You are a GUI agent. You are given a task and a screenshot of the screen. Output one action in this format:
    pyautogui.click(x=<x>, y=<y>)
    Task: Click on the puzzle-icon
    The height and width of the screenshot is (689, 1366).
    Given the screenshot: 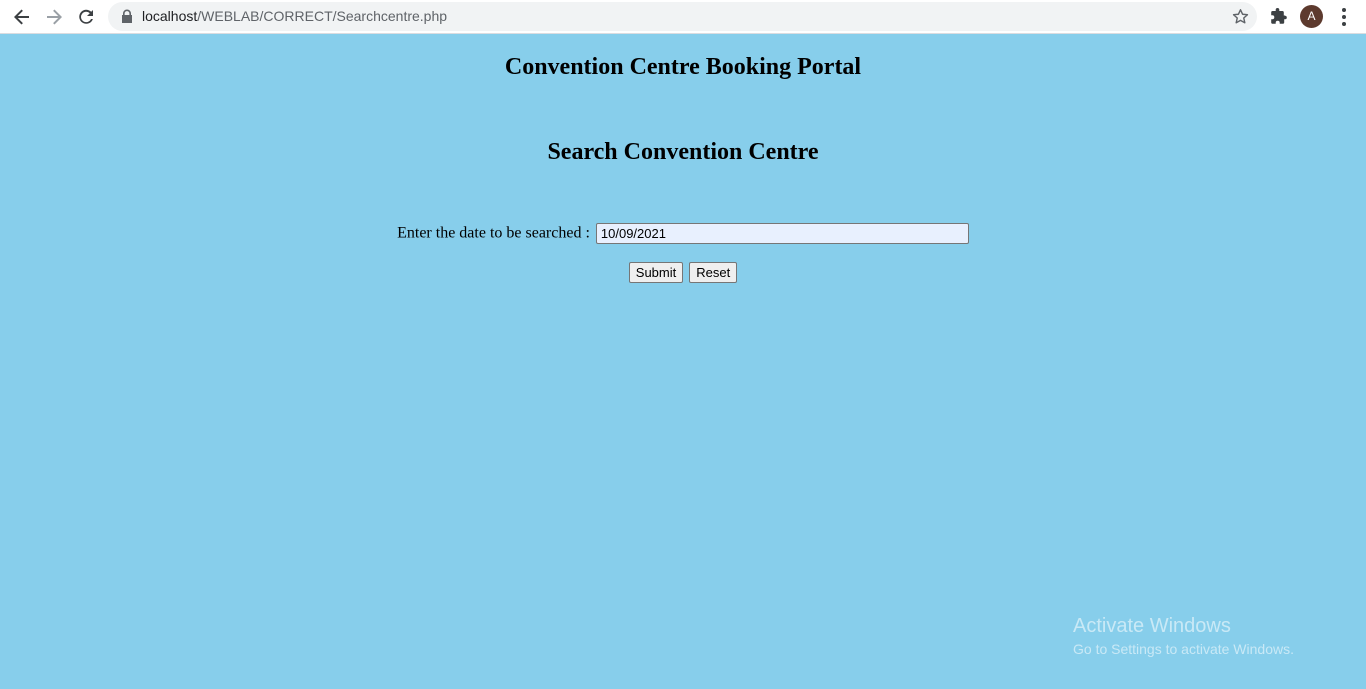 What is the action you would take?
    pyautogui.click(x=1279, y=16)
    